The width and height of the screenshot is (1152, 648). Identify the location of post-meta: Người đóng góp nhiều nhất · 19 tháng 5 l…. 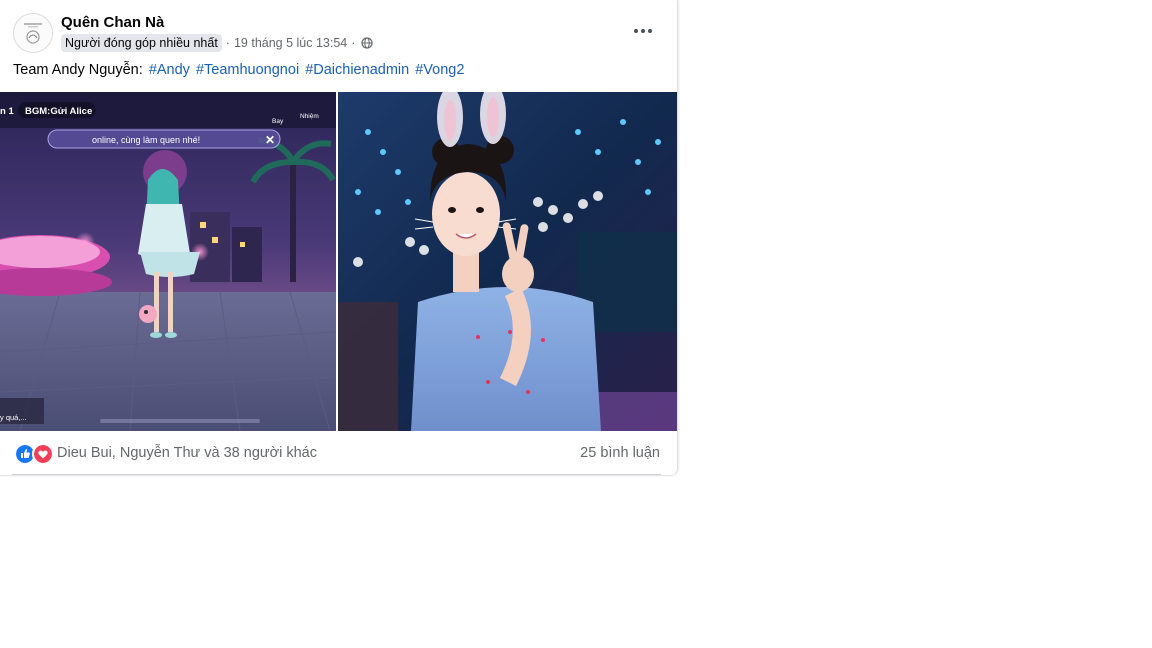
(217, 42).